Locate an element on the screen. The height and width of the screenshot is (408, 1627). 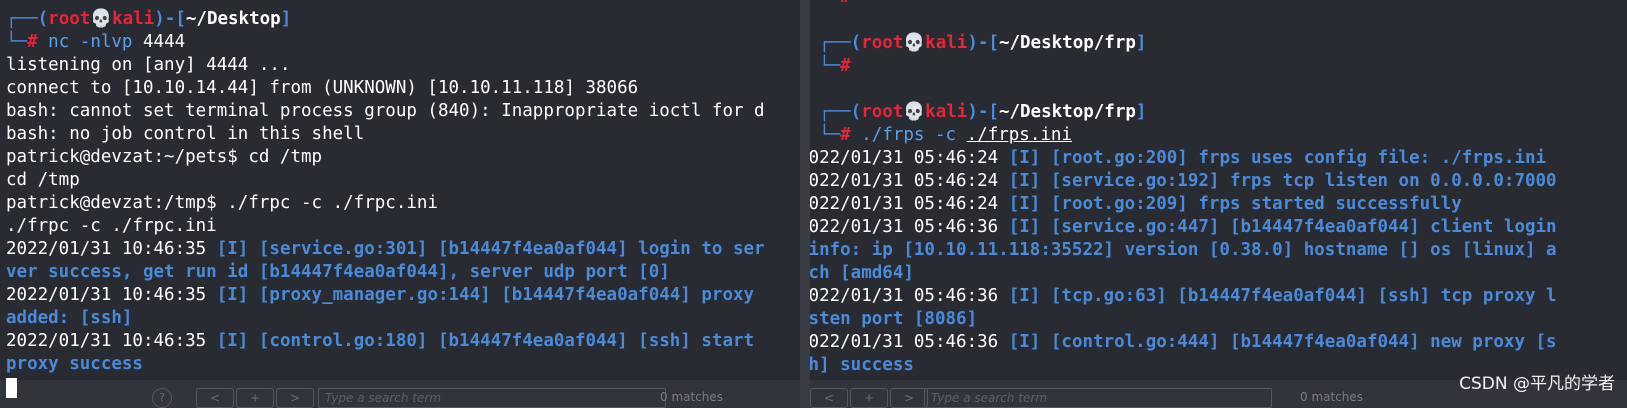
watermark: CSDN @平凡的学者 is located at coordinates (1537, 384).